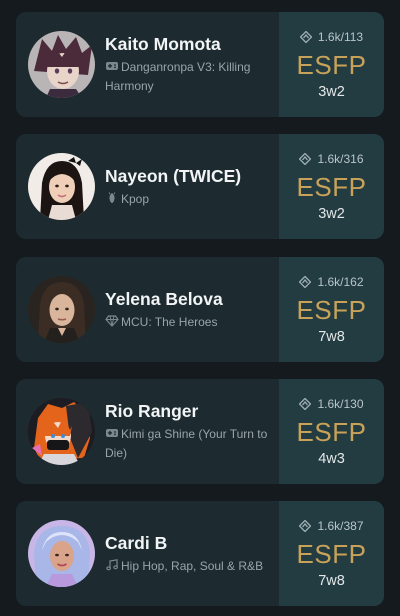 The width and height of the screenshot is (400, 616). Describe the element at coordinates (178, 76) in the screenshot. I see `source-text: Danganronpa V3: Killing Harmony` at that location.